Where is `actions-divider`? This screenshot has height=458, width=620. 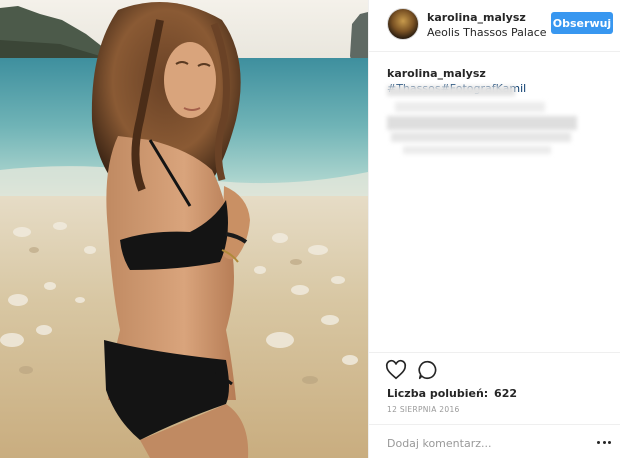
actions-divider is located at coordinates (494, 352).